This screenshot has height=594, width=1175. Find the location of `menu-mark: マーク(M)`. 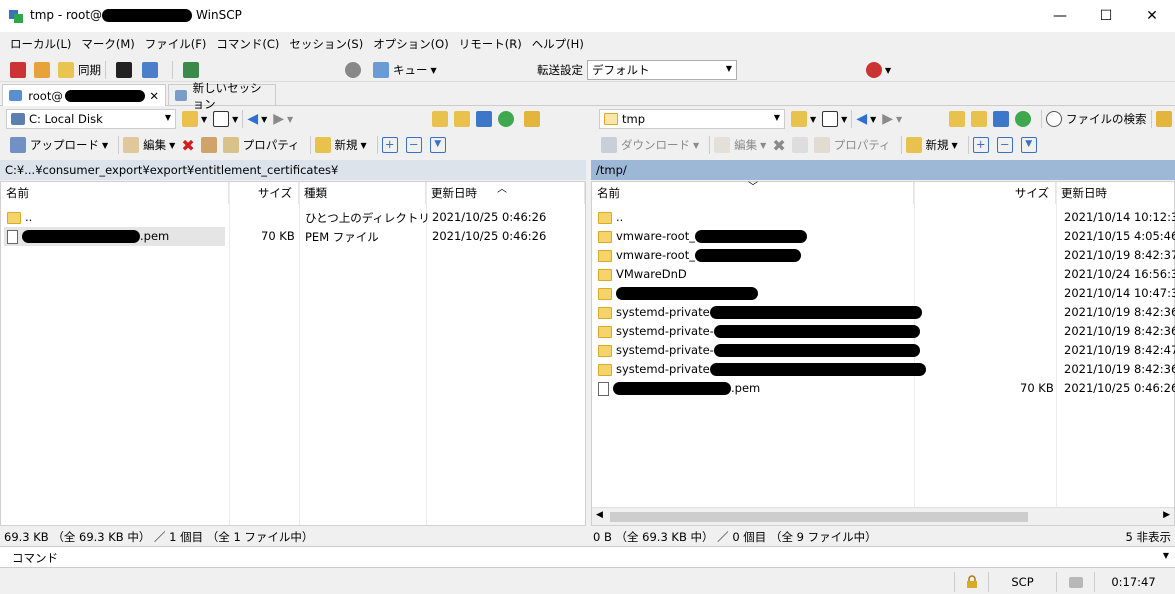

menu-mark: マーク(M) is located at coordinates (107, 44).